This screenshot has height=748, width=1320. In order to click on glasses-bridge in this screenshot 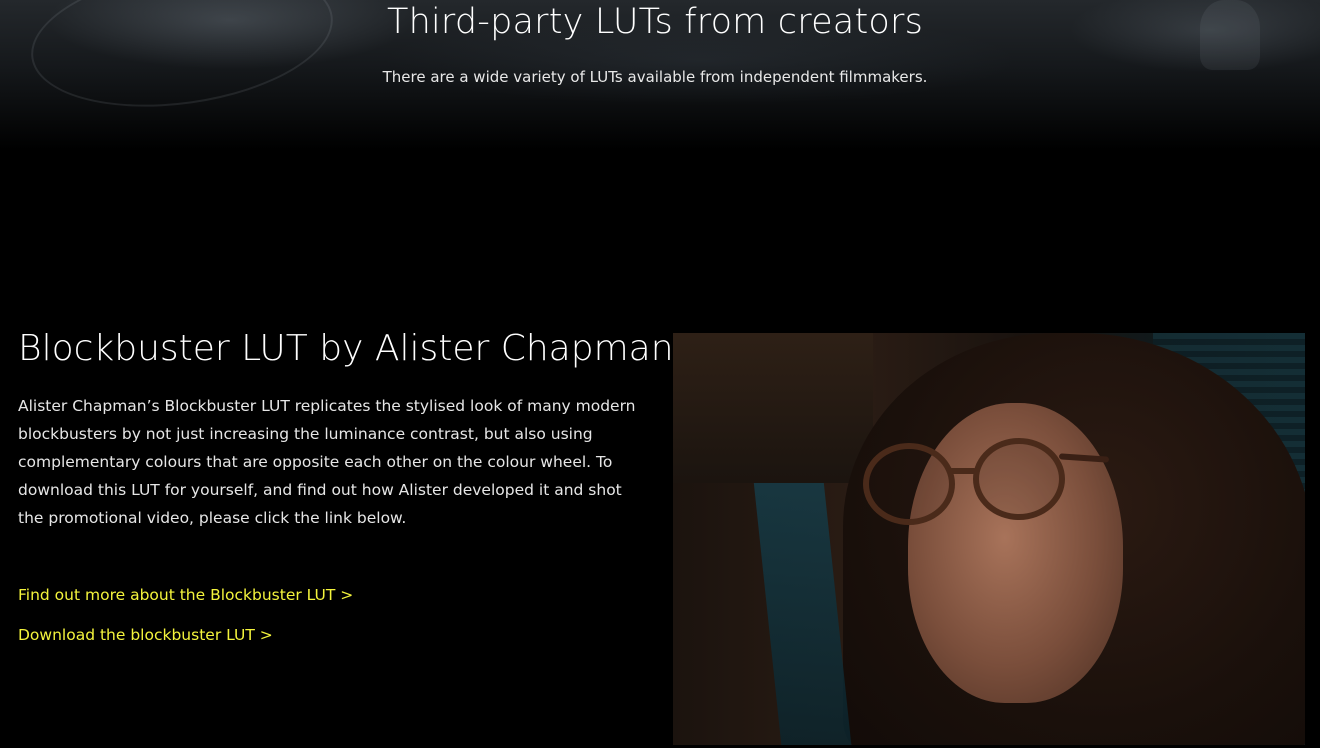, I will do `click(963, 471)`.